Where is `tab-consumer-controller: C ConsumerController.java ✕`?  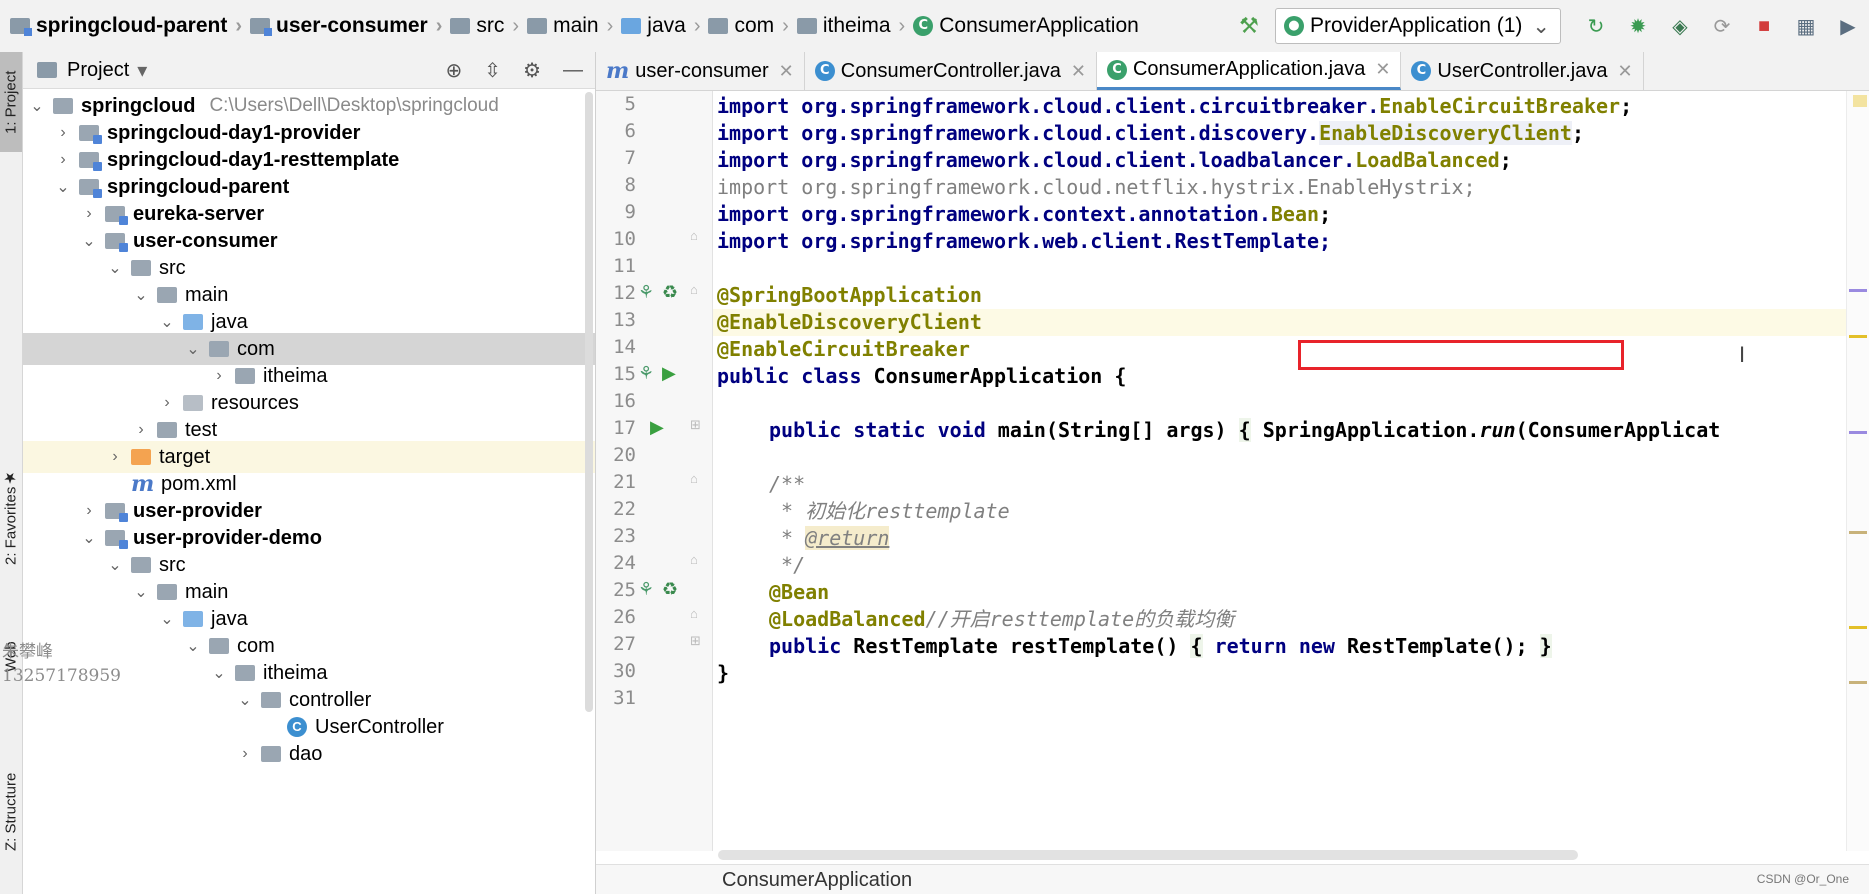
tab-consumer-controller: C ConsumerController.java ✕ is located at coordinates (951, 71).